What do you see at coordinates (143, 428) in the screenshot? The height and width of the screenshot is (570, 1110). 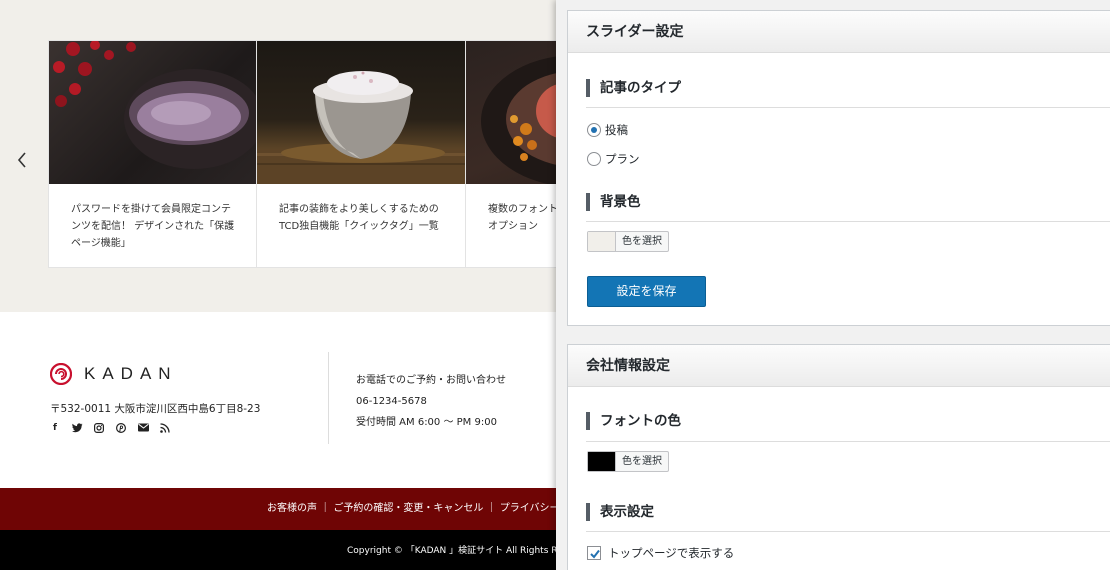 I see `mail-icon` at bounding box center [143, 428].